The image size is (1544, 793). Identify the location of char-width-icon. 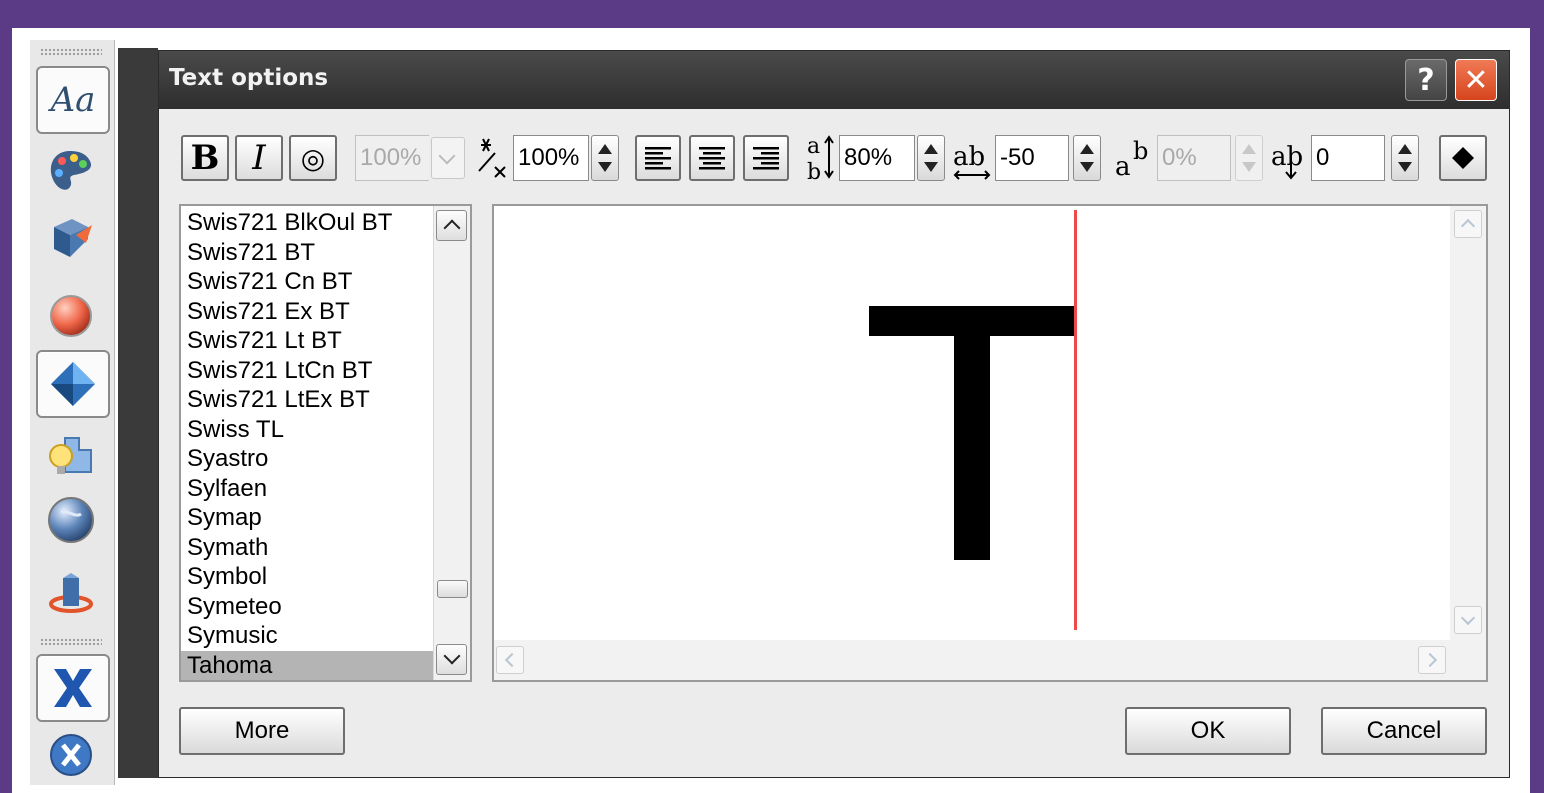
(492, 158).